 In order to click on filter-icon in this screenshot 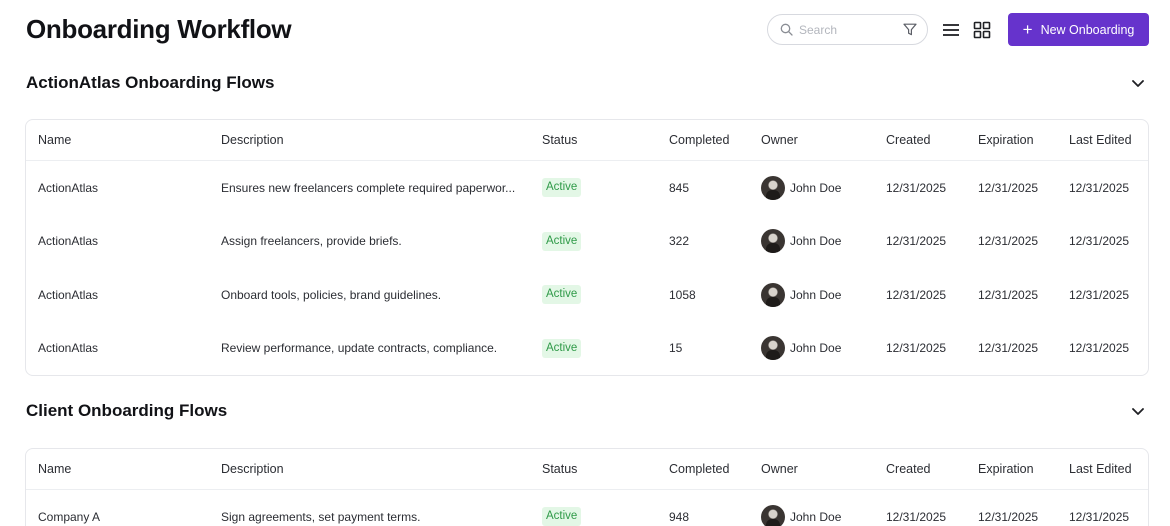, I will do `click(910, 29)`.